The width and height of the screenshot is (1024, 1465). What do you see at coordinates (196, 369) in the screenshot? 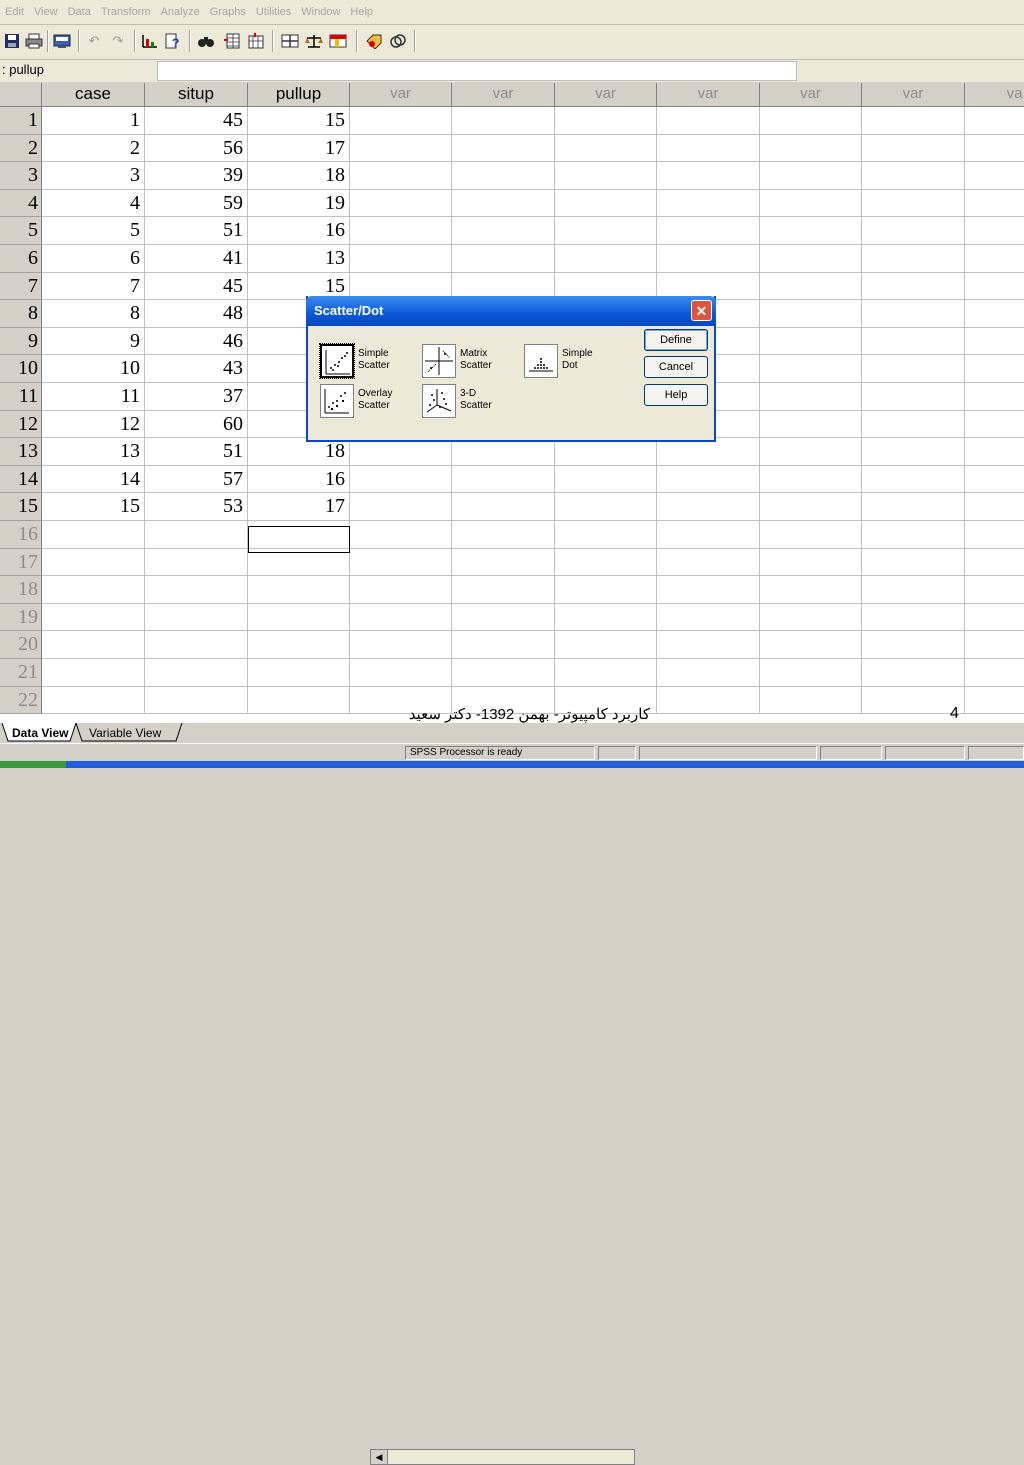
I see `data-cell: 43` at bounding box center [196, 369].